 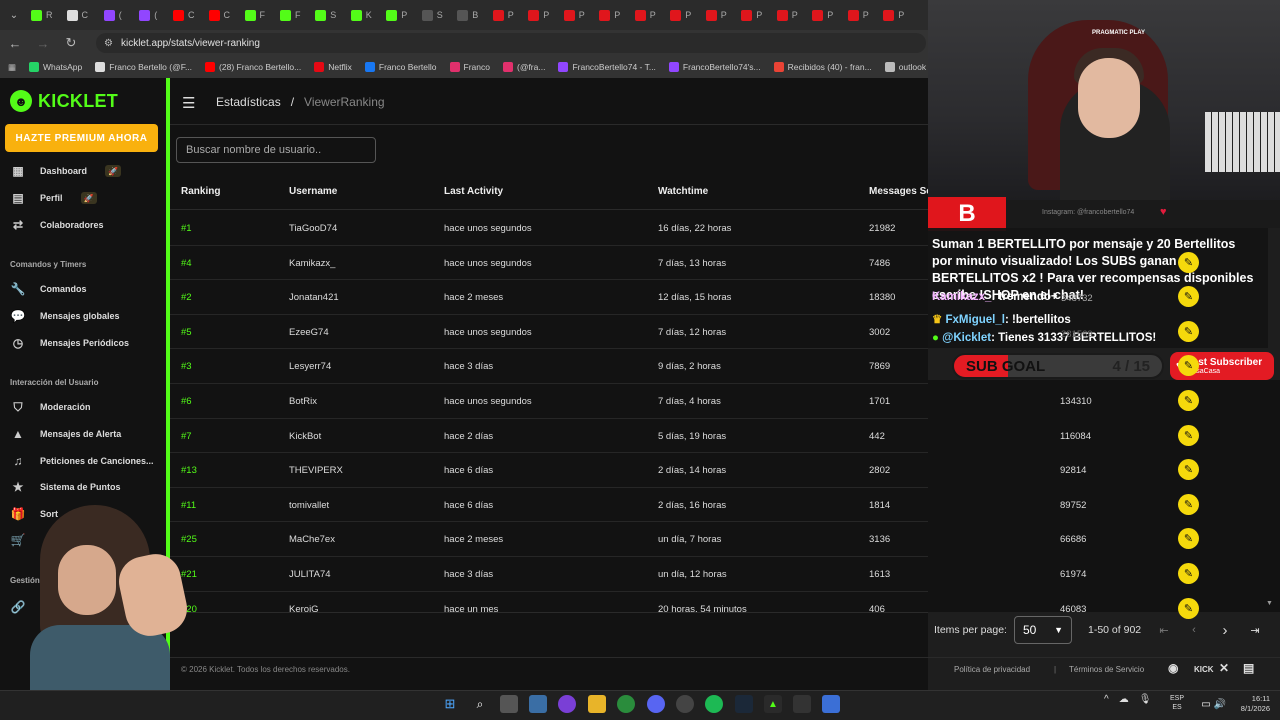 I want to click on column-last-activity: Last Activity, so click(x=473, y=191).